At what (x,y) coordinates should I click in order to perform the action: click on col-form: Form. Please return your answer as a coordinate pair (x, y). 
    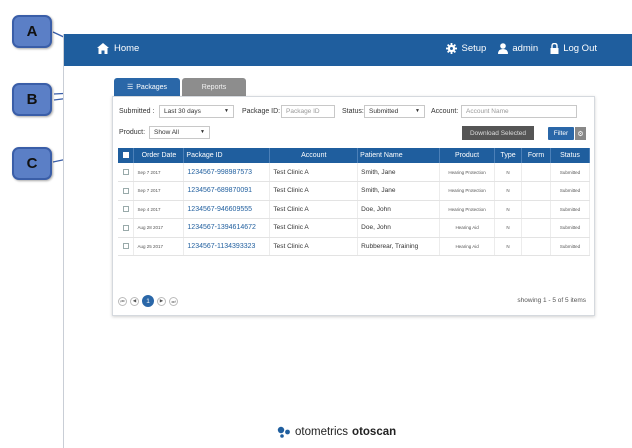
    Looking at the image, I should click on (536, 155).